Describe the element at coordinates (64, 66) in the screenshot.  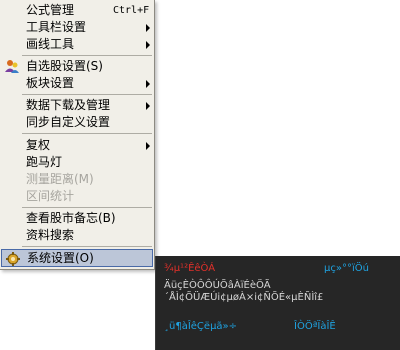
I see `menu-item-label: 自选股设置(S)` at that location.